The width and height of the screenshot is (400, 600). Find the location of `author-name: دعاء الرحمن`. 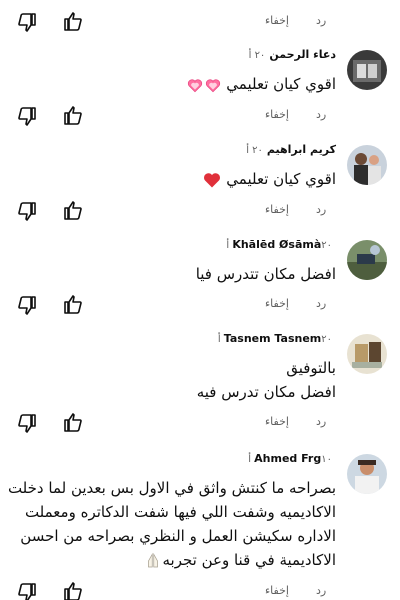

author-name: دعاء الرحمن is located at coordinates (302, 54).